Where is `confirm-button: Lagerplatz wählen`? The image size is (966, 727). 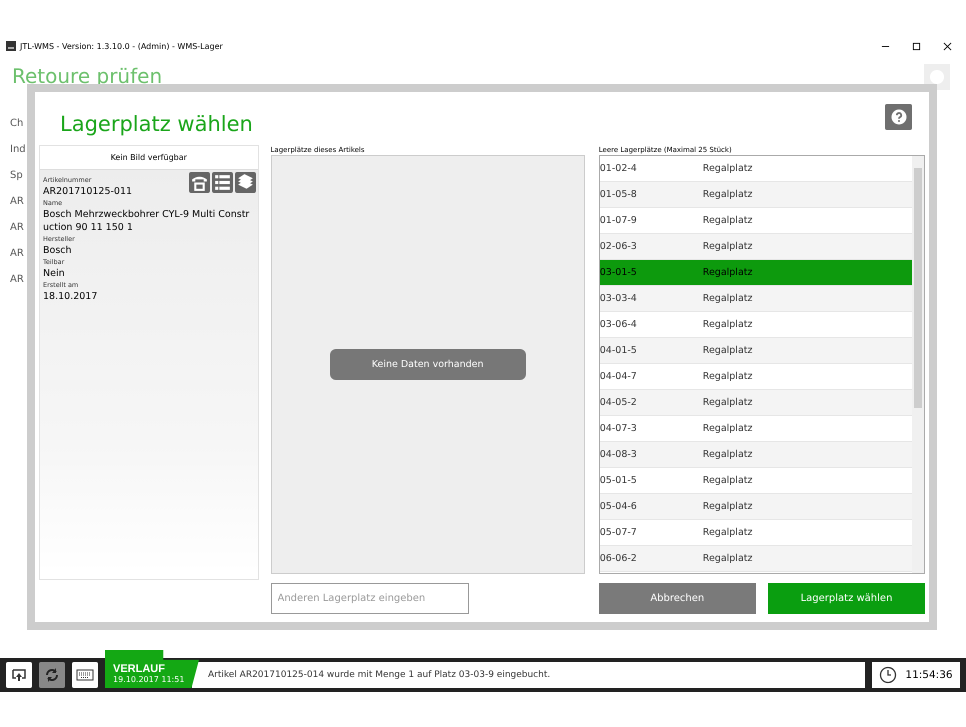 confirm-button: Lagerplatz wählen is located at coordinates (846, 598).